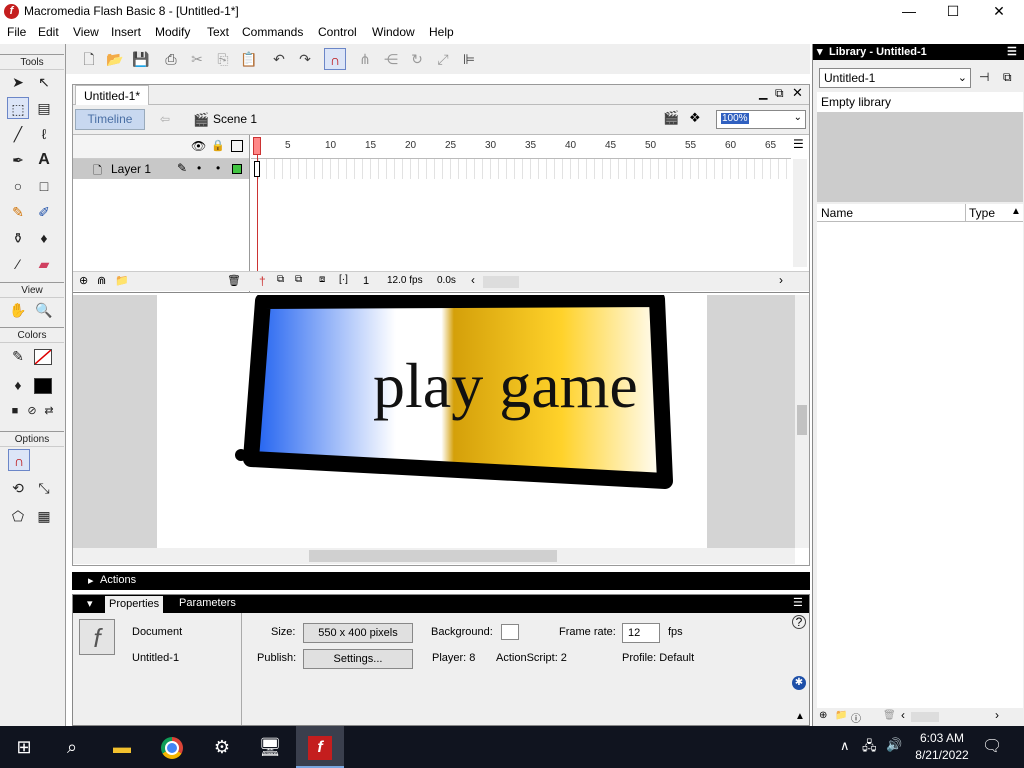 This screenshot has height=768, width=1024. What do you see at coordinates (343, 279) in the screenshot?
I see `modify-markers-icon: [·]` at bounding box center [343, 279].